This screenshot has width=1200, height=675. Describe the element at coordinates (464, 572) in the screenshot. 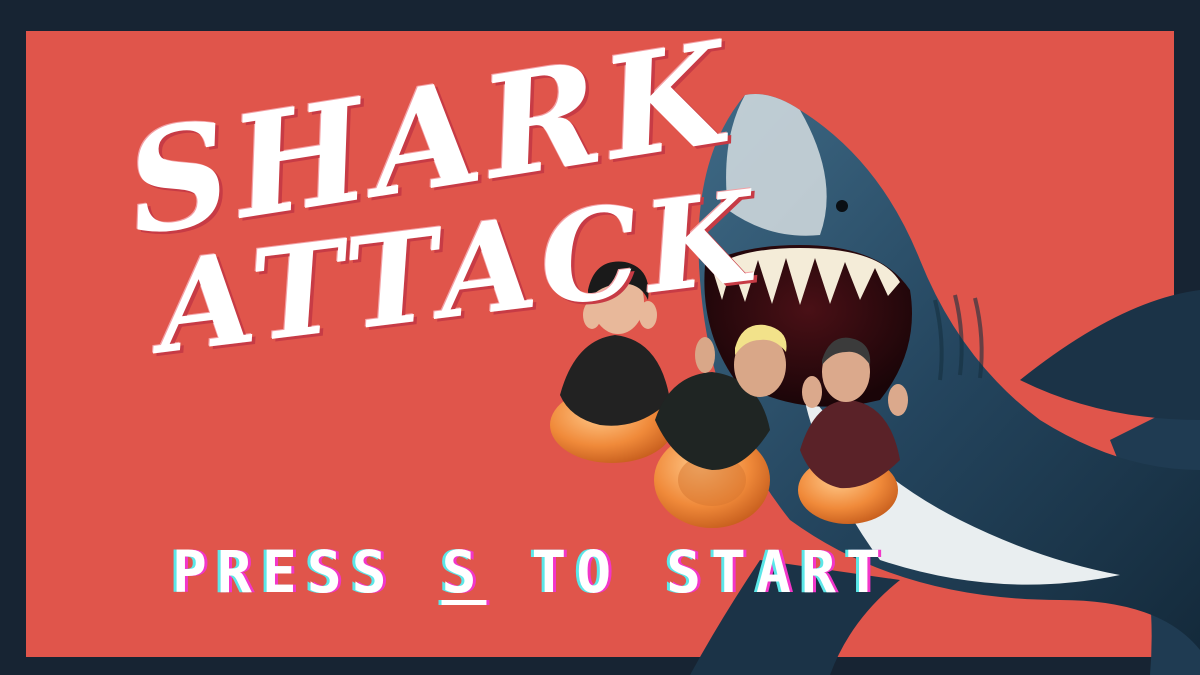

I see `start-key: S` at that location.